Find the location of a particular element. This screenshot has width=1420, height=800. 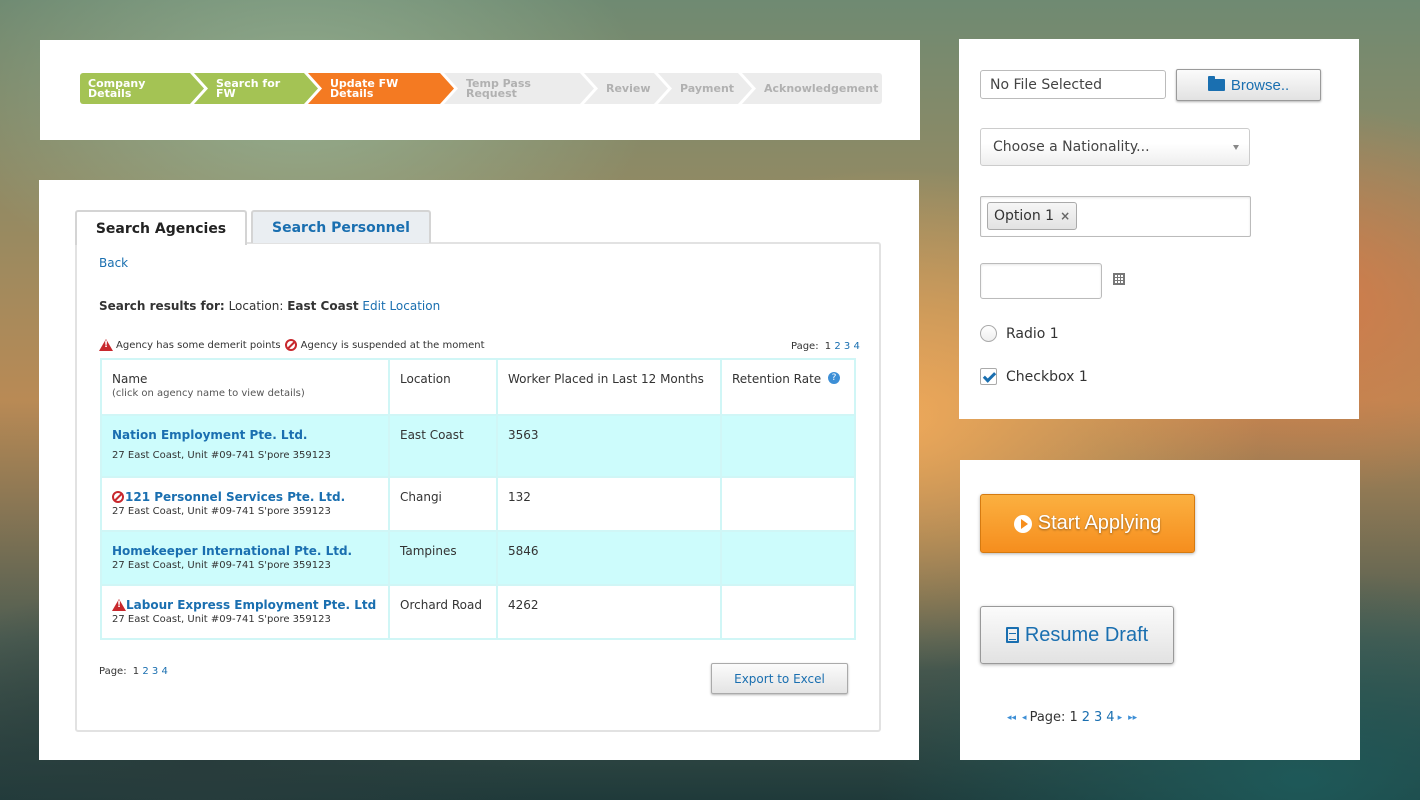

agency-workers: 132 is located at coordinates (609, 504).